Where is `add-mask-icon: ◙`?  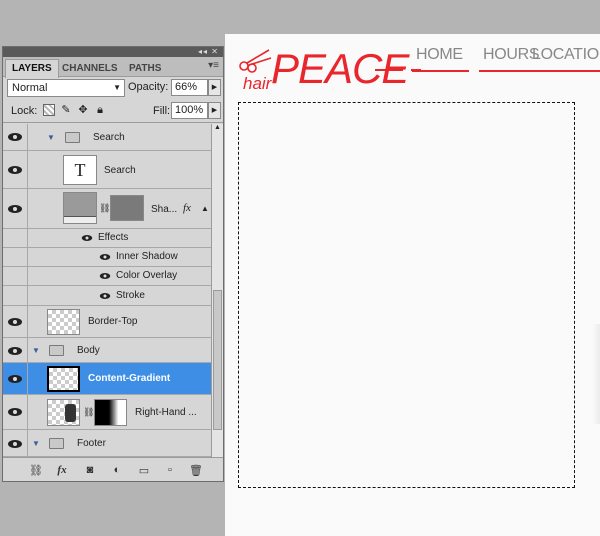 add-mask-icon: ◙ is located at coordinates (90, 470).